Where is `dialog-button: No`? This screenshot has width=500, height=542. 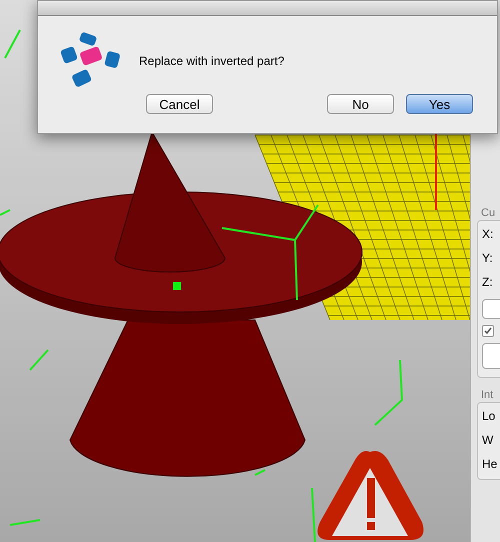 dialog-button: No is located at coordinates (360, 104).